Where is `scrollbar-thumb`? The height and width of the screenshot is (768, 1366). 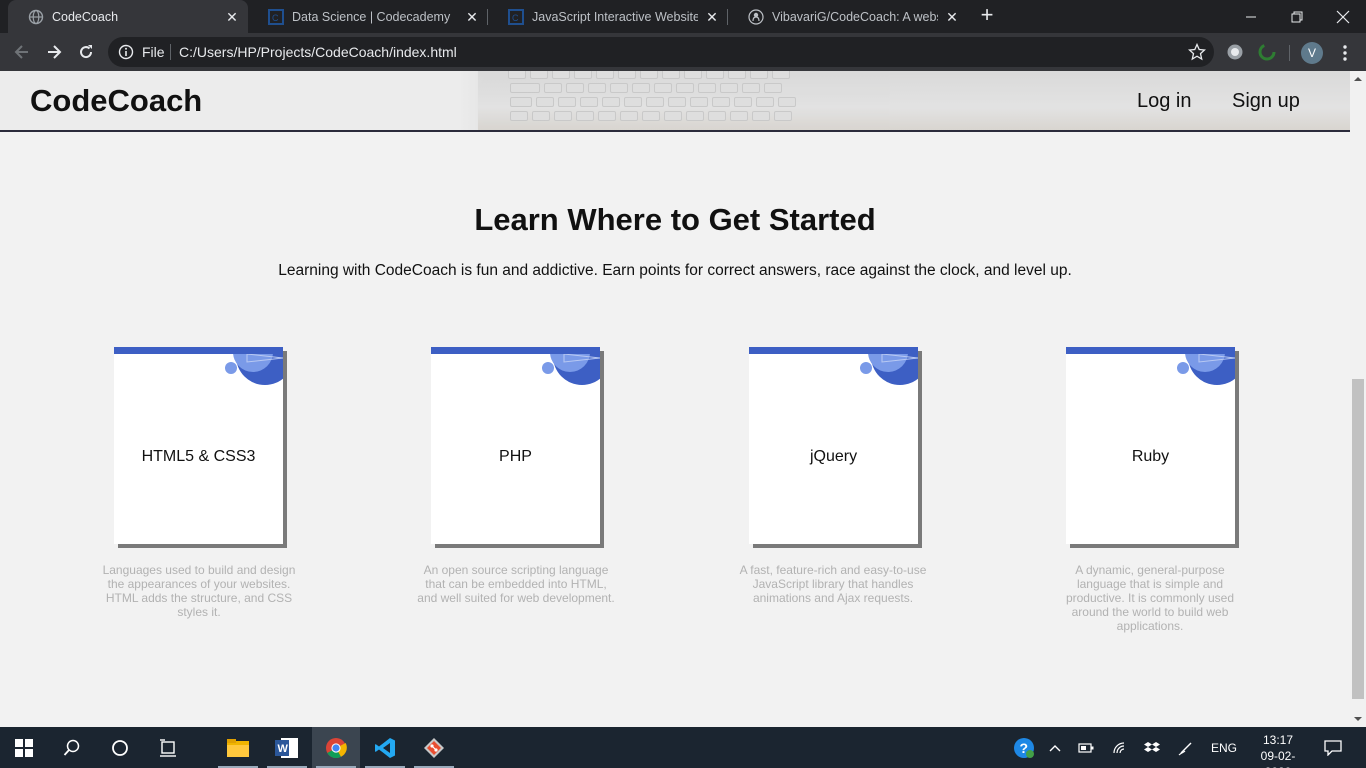 scrollbar-thumb is located at coordinates (1358, 539).